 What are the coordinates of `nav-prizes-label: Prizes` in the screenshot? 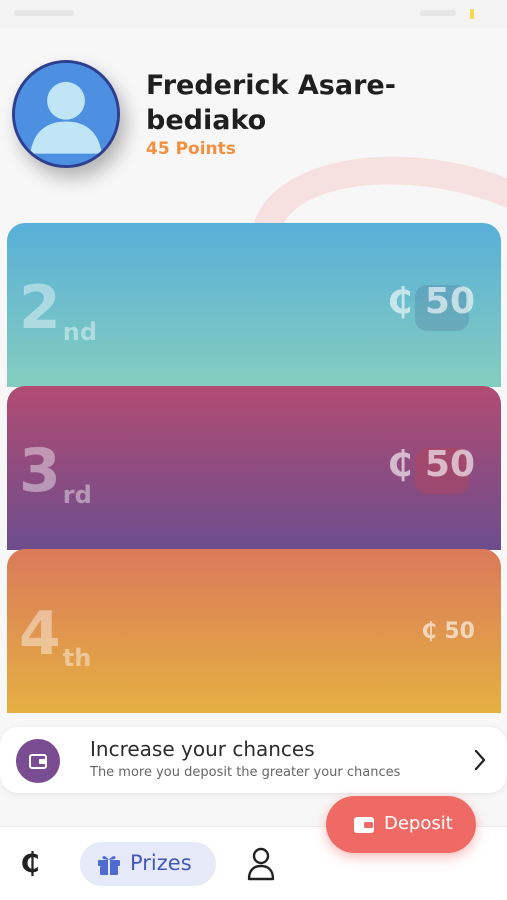 It's located at (161, 863).